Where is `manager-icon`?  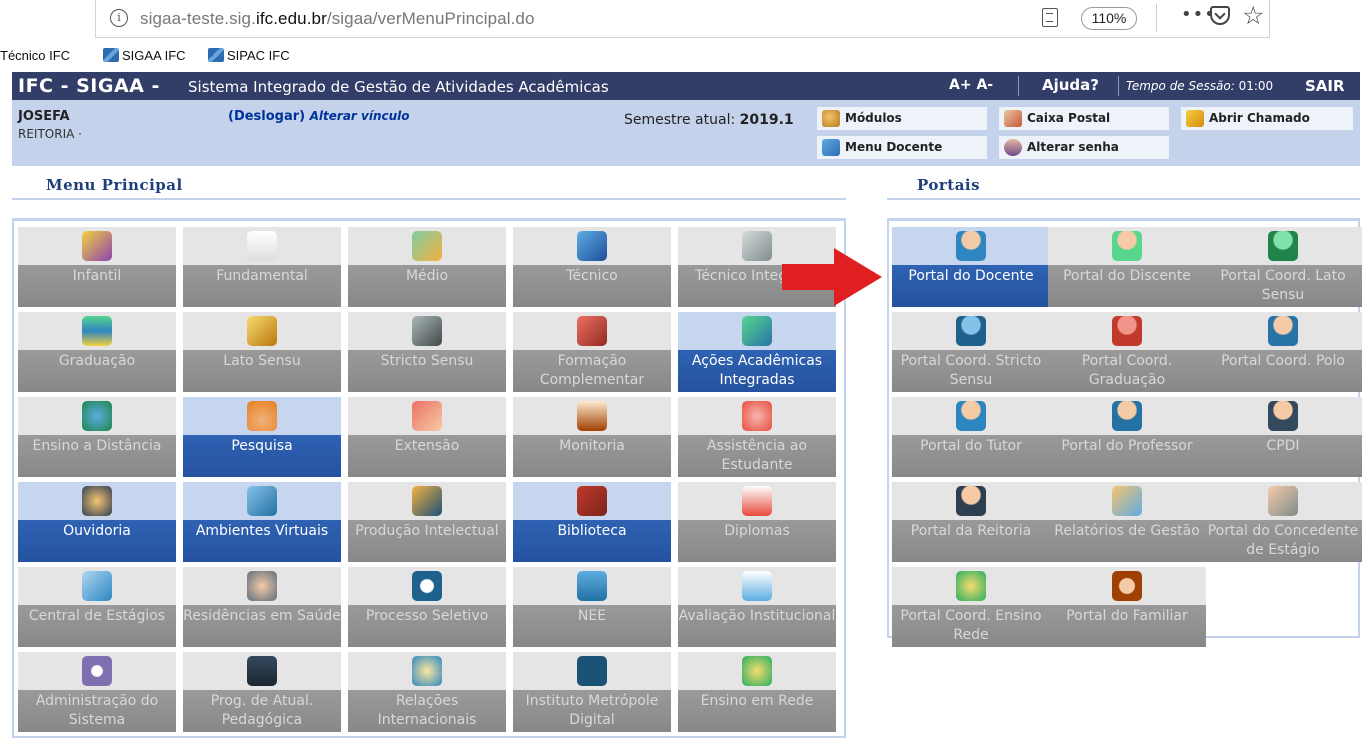 manager-icon is located at coordinates (1283, 416).